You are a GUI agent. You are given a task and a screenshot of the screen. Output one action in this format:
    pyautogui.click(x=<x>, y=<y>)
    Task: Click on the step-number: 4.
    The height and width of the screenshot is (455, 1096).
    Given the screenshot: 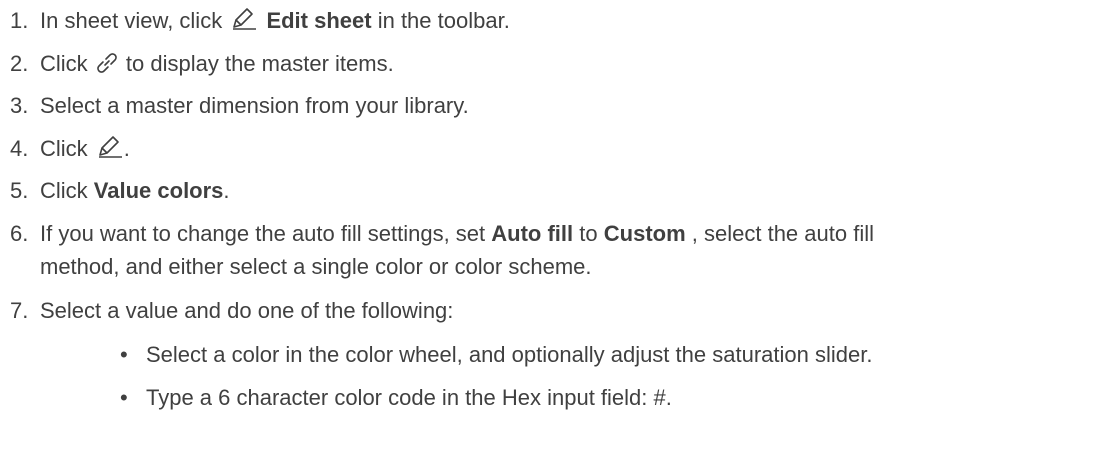 What is the action you would take?
    pyautogui.click(x=19, y=148)
    